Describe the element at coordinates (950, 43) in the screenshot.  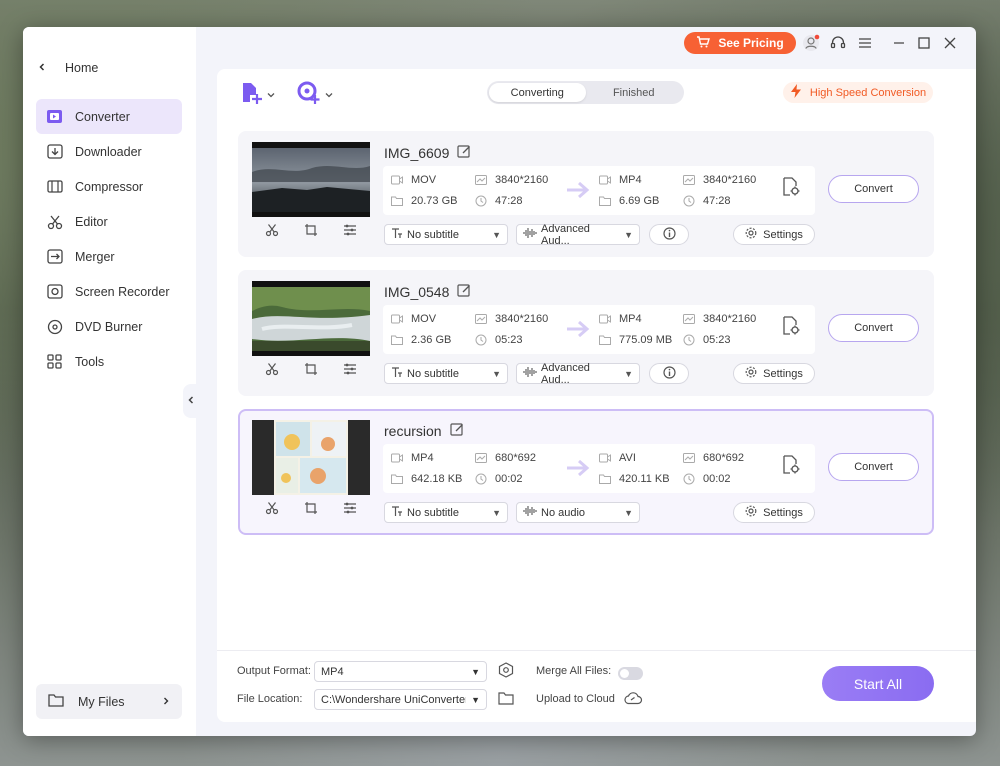
I see `close-icon` at that location.